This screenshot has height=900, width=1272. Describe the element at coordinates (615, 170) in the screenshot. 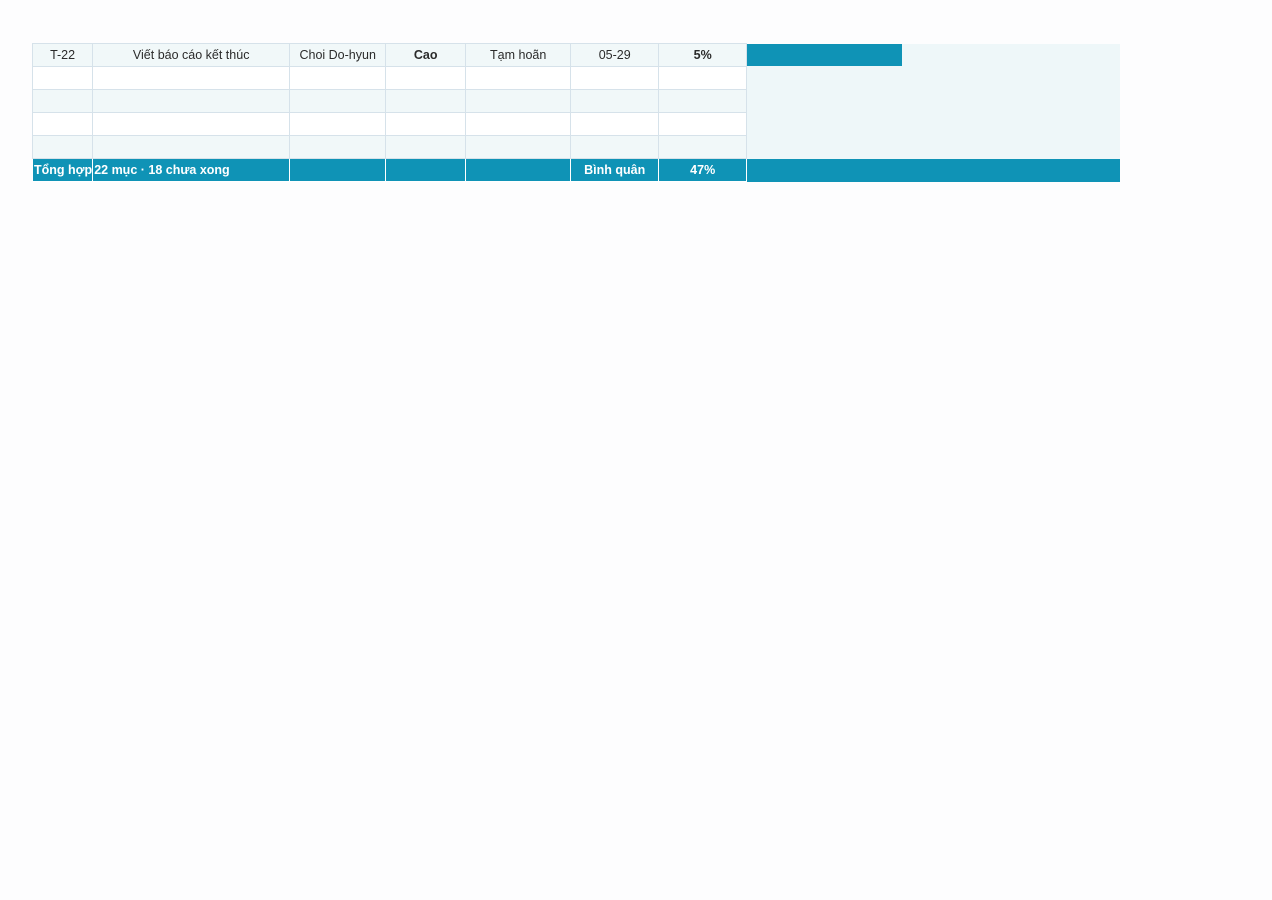

I see `average-label: Bình quân` at that location.